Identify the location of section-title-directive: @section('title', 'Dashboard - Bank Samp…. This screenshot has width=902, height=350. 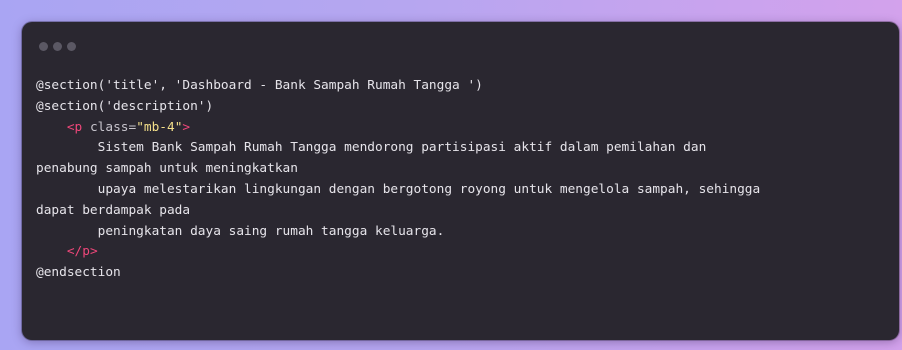
(259, 85).